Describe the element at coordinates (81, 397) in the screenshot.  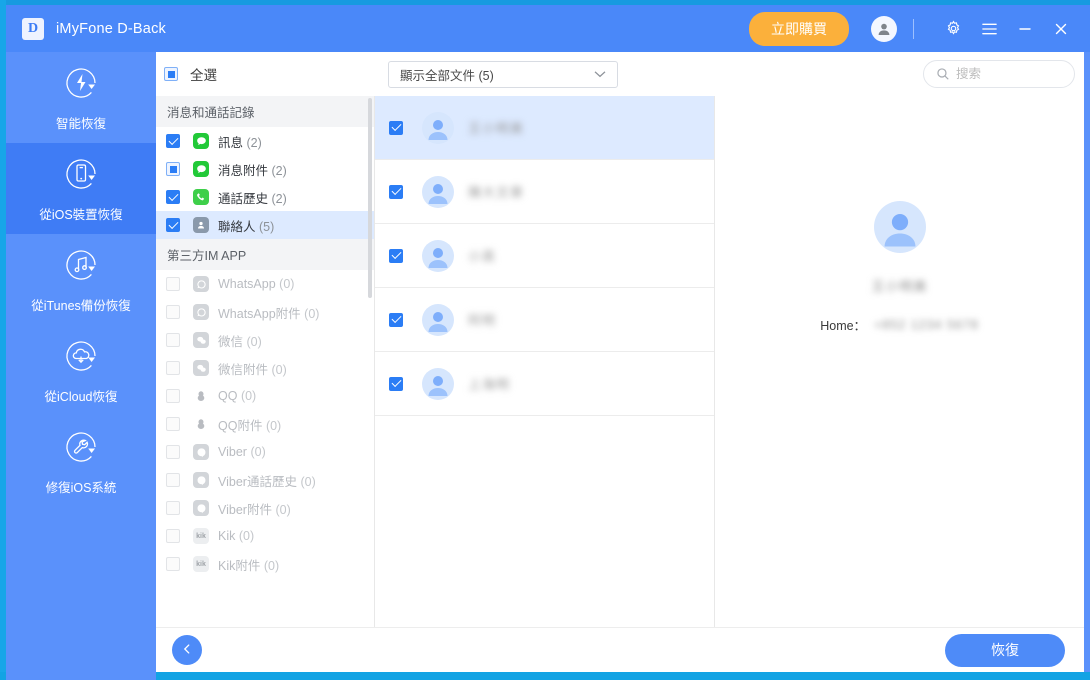
I see `sidebar-item-label: 從iCloud恢復` at that location.